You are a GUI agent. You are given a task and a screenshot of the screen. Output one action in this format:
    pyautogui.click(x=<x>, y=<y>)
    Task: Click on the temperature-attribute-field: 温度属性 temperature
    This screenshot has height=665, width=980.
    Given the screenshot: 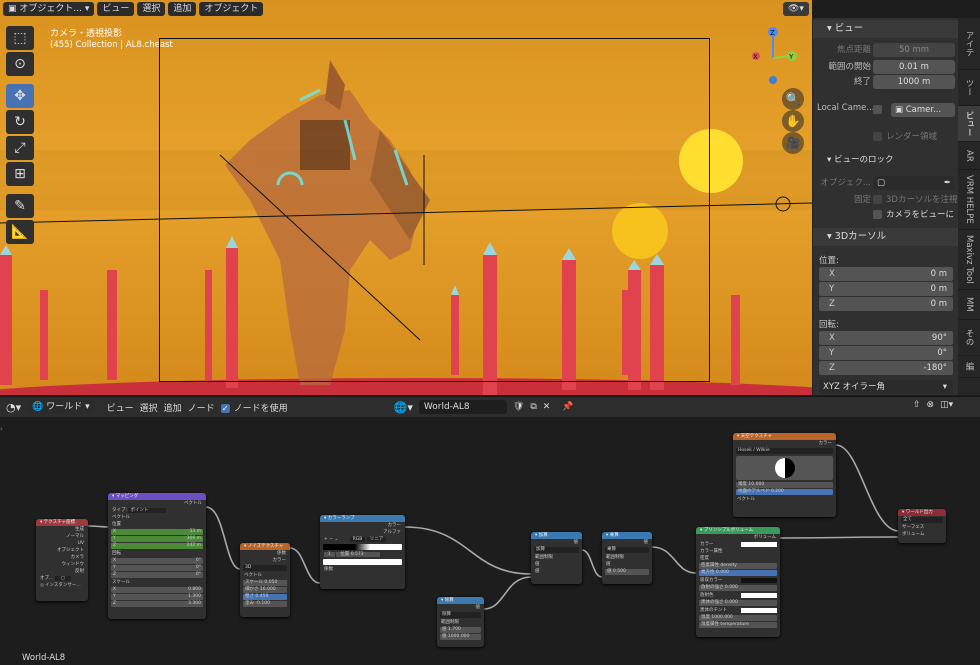 What is the action you would take?
    pyautogui.click(x=738, y=625)
    